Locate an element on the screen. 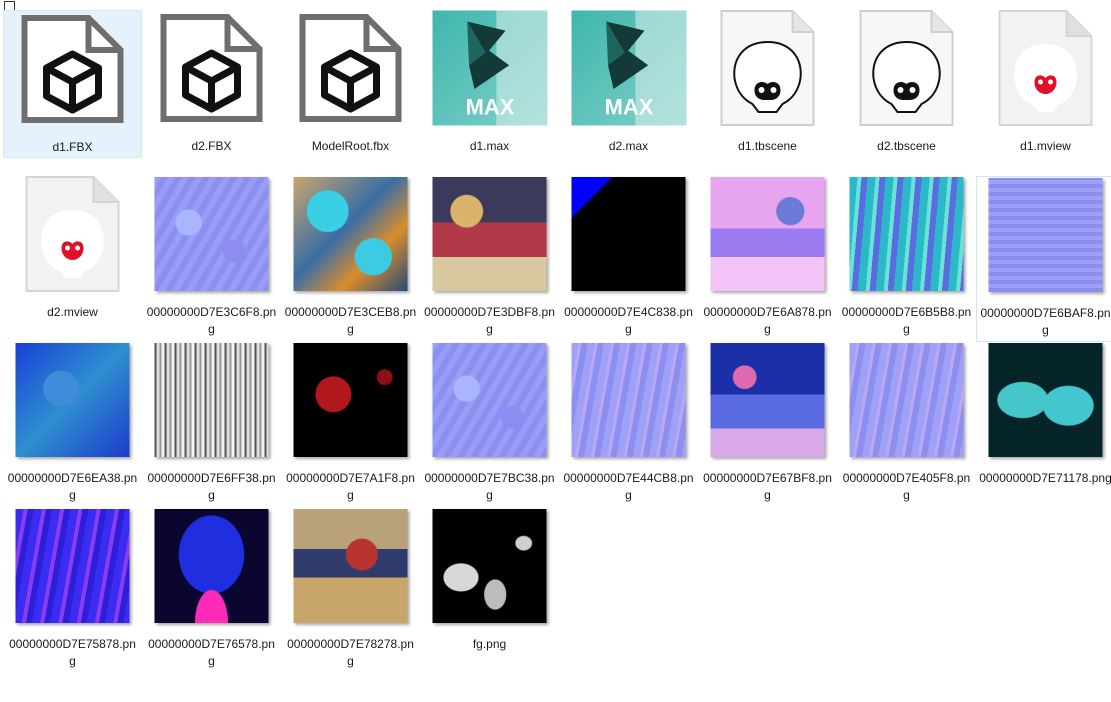 Image resolution: width=1111 pixels, height=702 pixels. file-item: MAX d2.max is located at coordinates (628, 93).